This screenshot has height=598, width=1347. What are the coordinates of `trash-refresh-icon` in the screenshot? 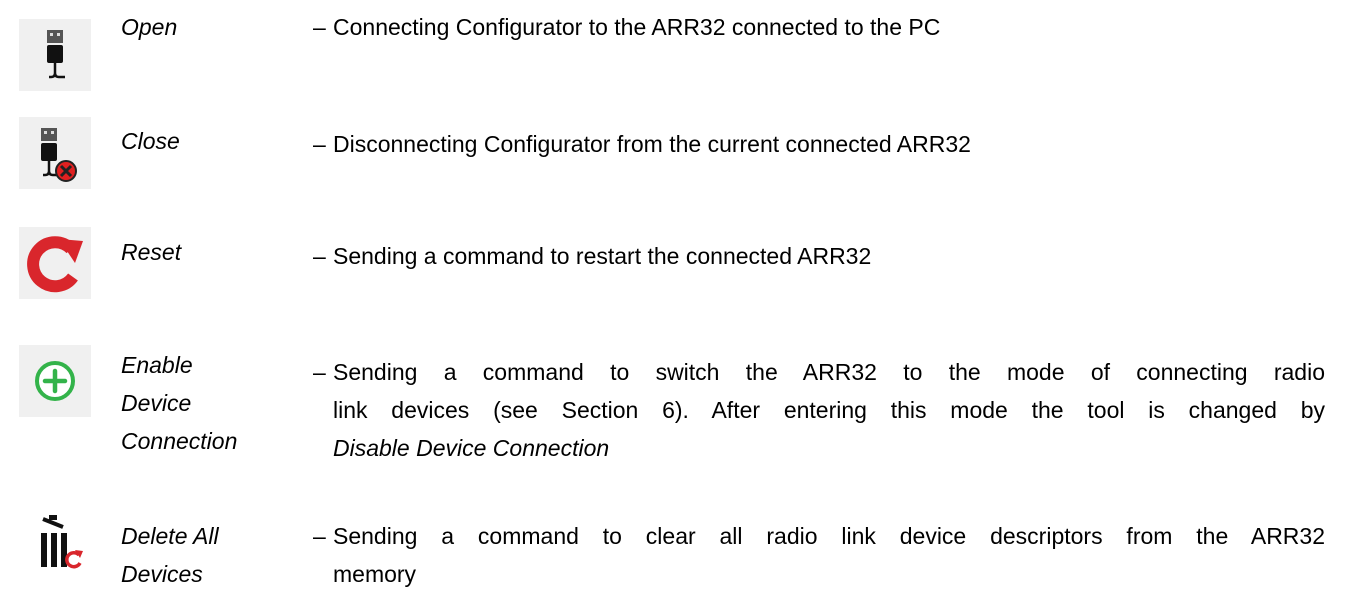 It's located at (55, 547).